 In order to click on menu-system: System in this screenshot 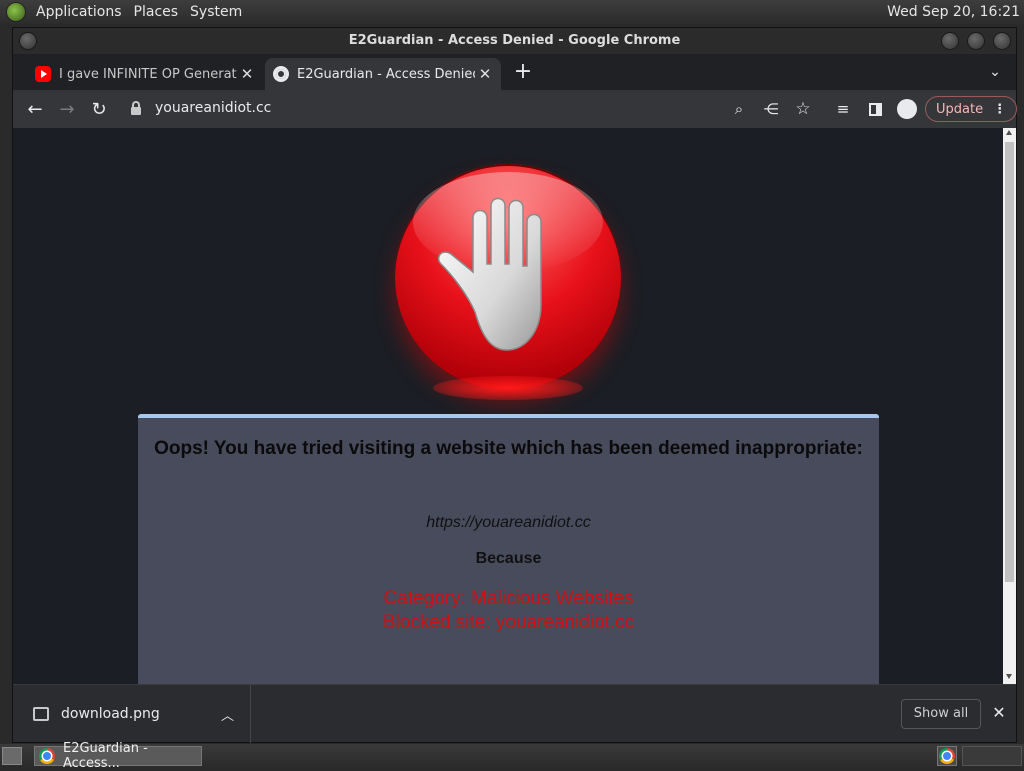, I will do `click(216, 12)`.